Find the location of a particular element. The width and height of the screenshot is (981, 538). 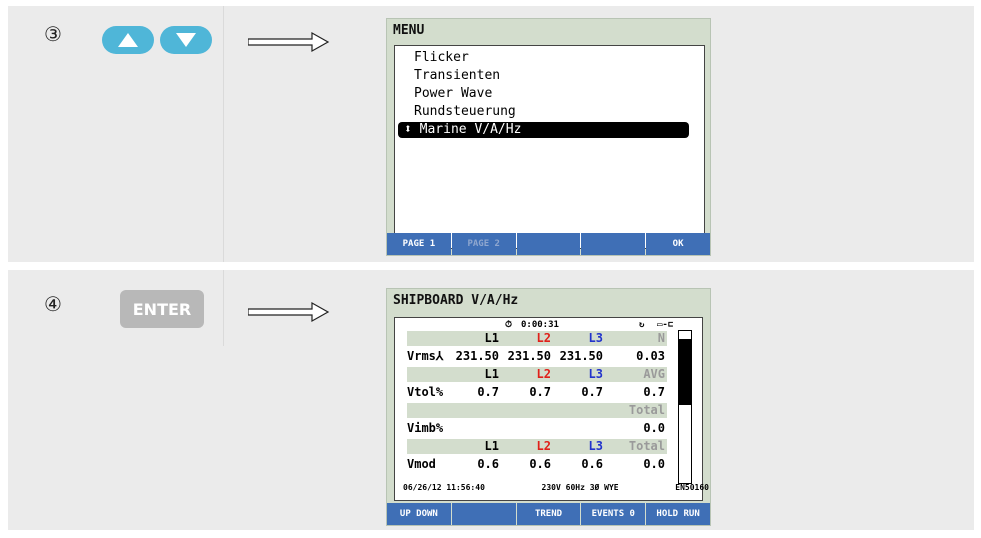

fkey-events: EVENTS 0 is located at coordinates (613, 514).